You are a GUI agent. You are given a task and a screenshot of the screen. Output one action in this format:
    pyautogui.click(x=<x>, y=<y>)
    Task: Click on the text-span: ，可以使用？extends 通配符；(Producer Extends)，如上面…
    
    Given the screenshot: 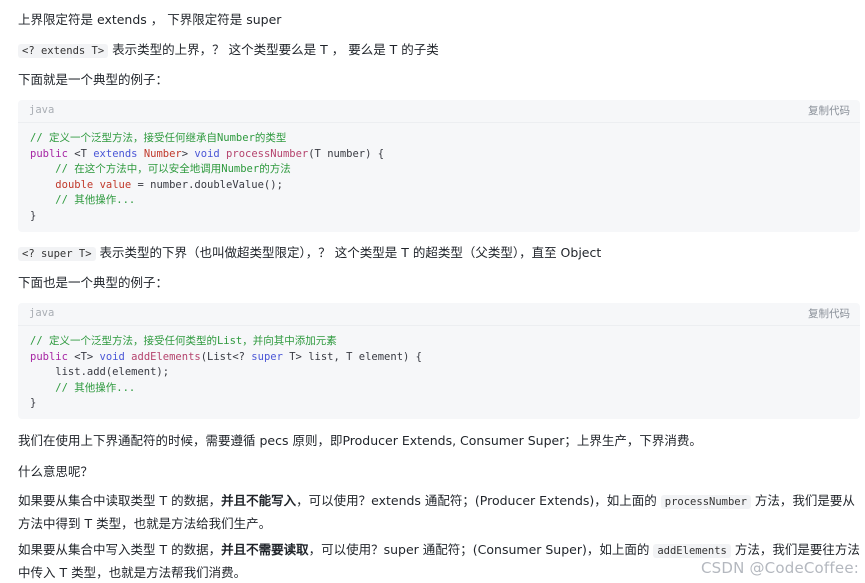 What is the action you would take?
    pyautogui.click(x=478, y=500)
    